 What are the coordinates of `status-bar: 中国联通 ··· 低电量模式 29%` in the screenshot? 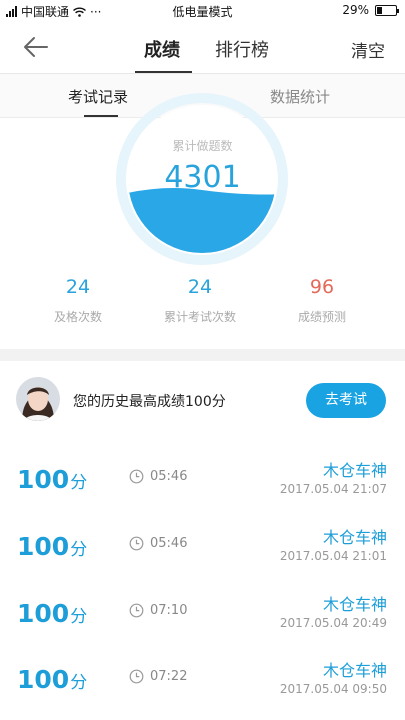 It's located at (202, 11).